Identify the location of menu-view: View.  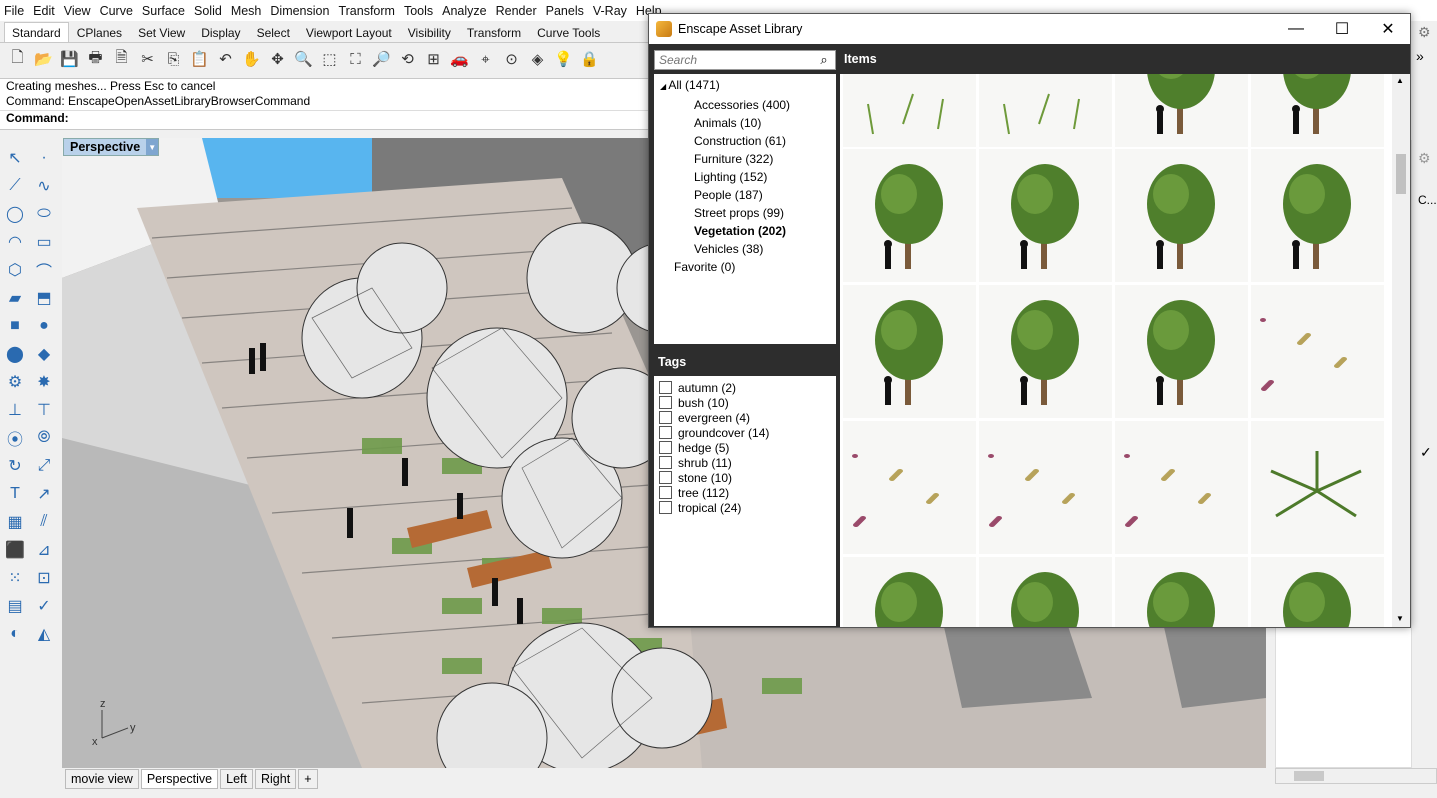
(78, 11).